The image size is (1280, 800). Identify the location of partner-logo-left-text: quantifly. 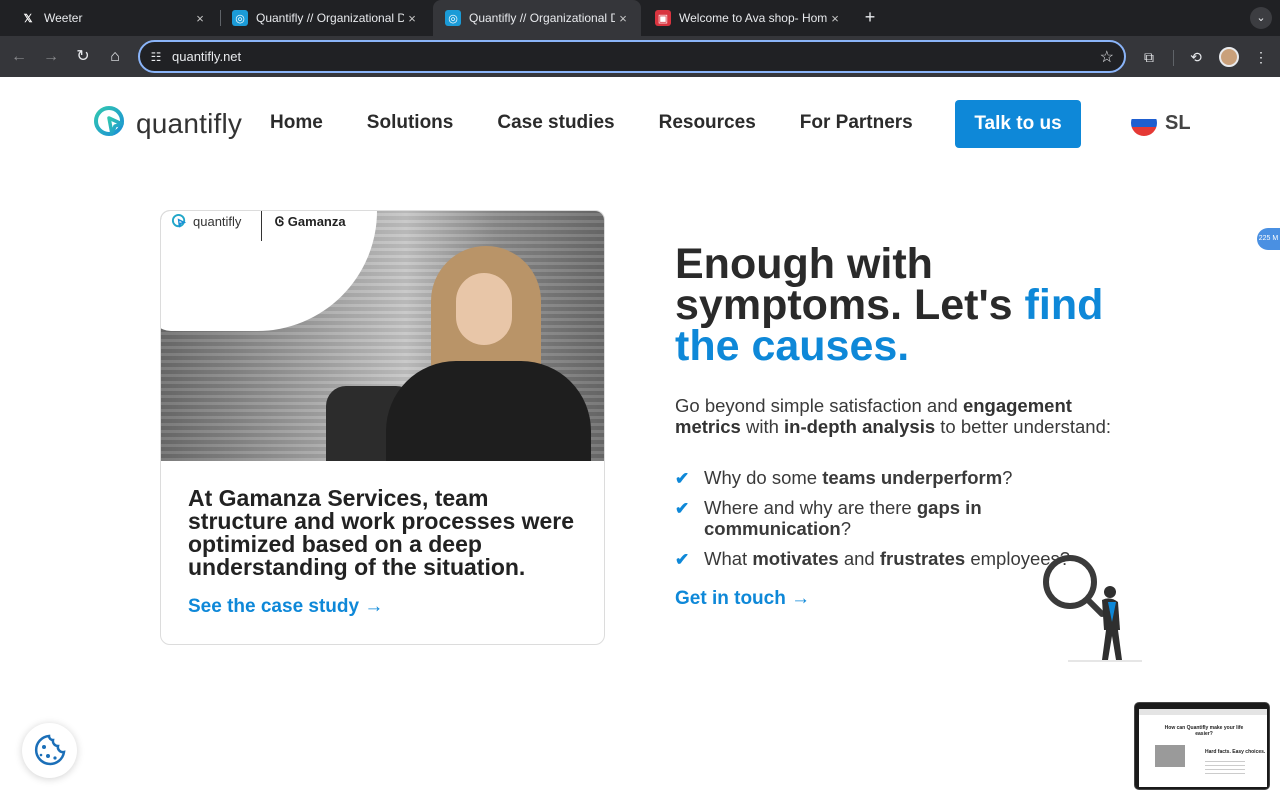
(217, 221).